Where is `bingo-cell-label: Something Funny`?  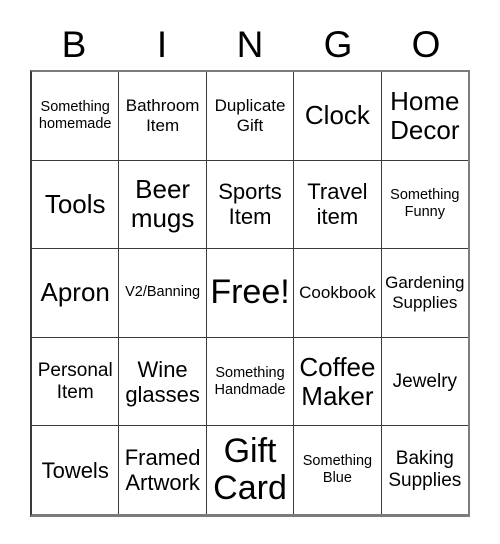
bingo-cell-label: Something Funny is located at coordinates (425, 204).